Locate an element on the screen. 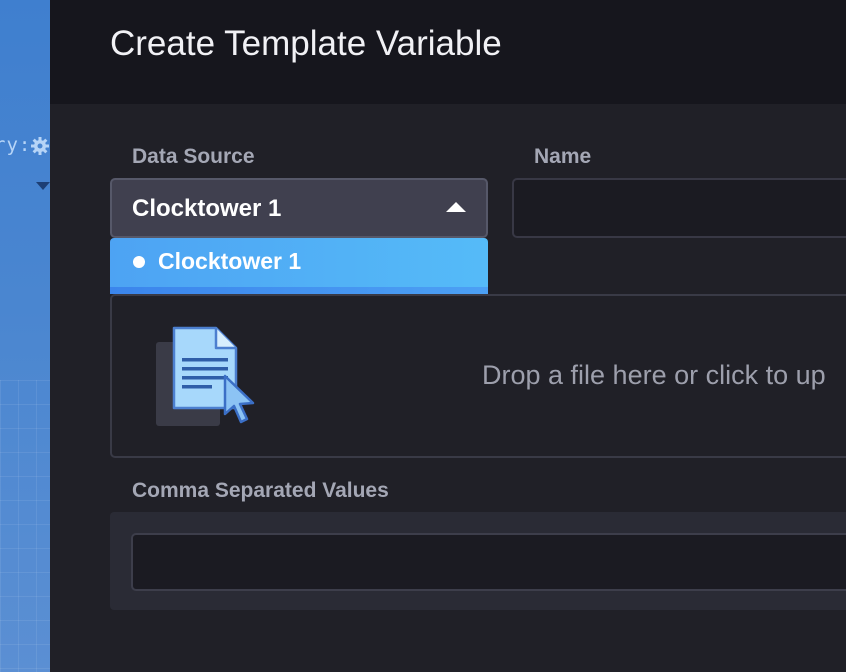 Image resolution: width=846 pixels, height=672 pixels. data-source-select: Clocktower 1 is located at coordinates (299, 208).